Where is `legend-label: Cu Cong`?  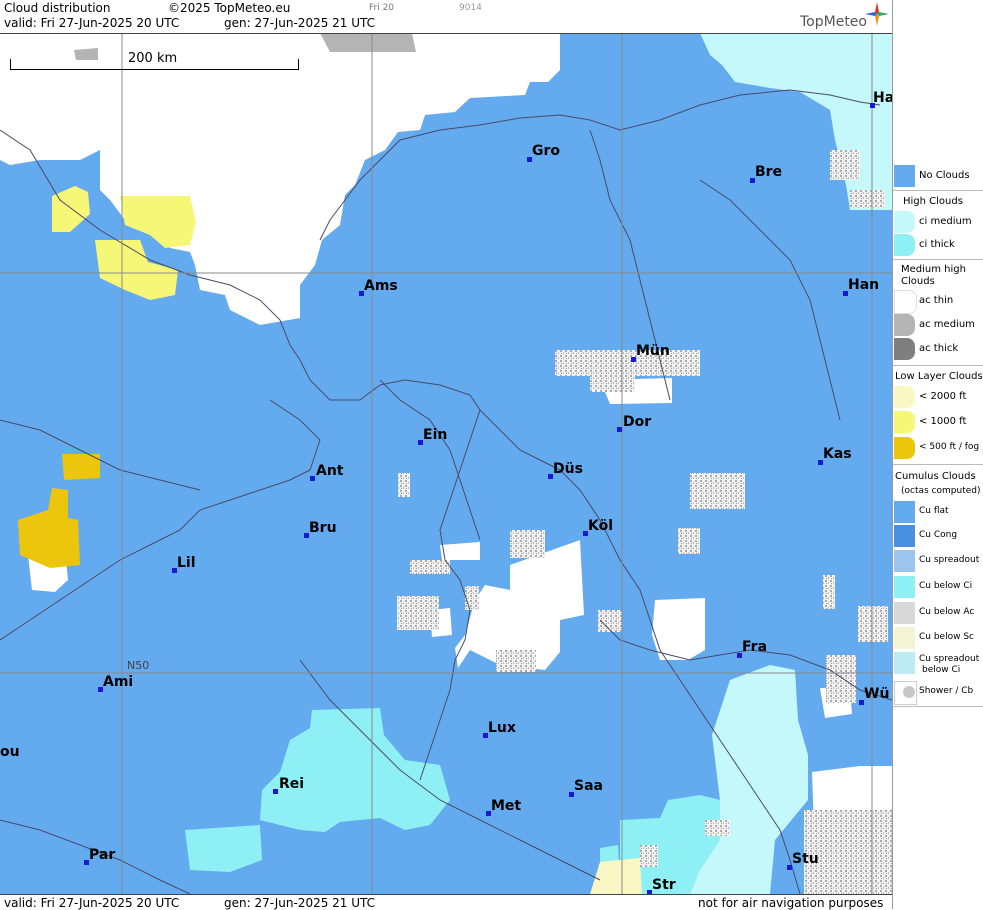
legend-label: Cu Cong is located at coordinates (938, 535).